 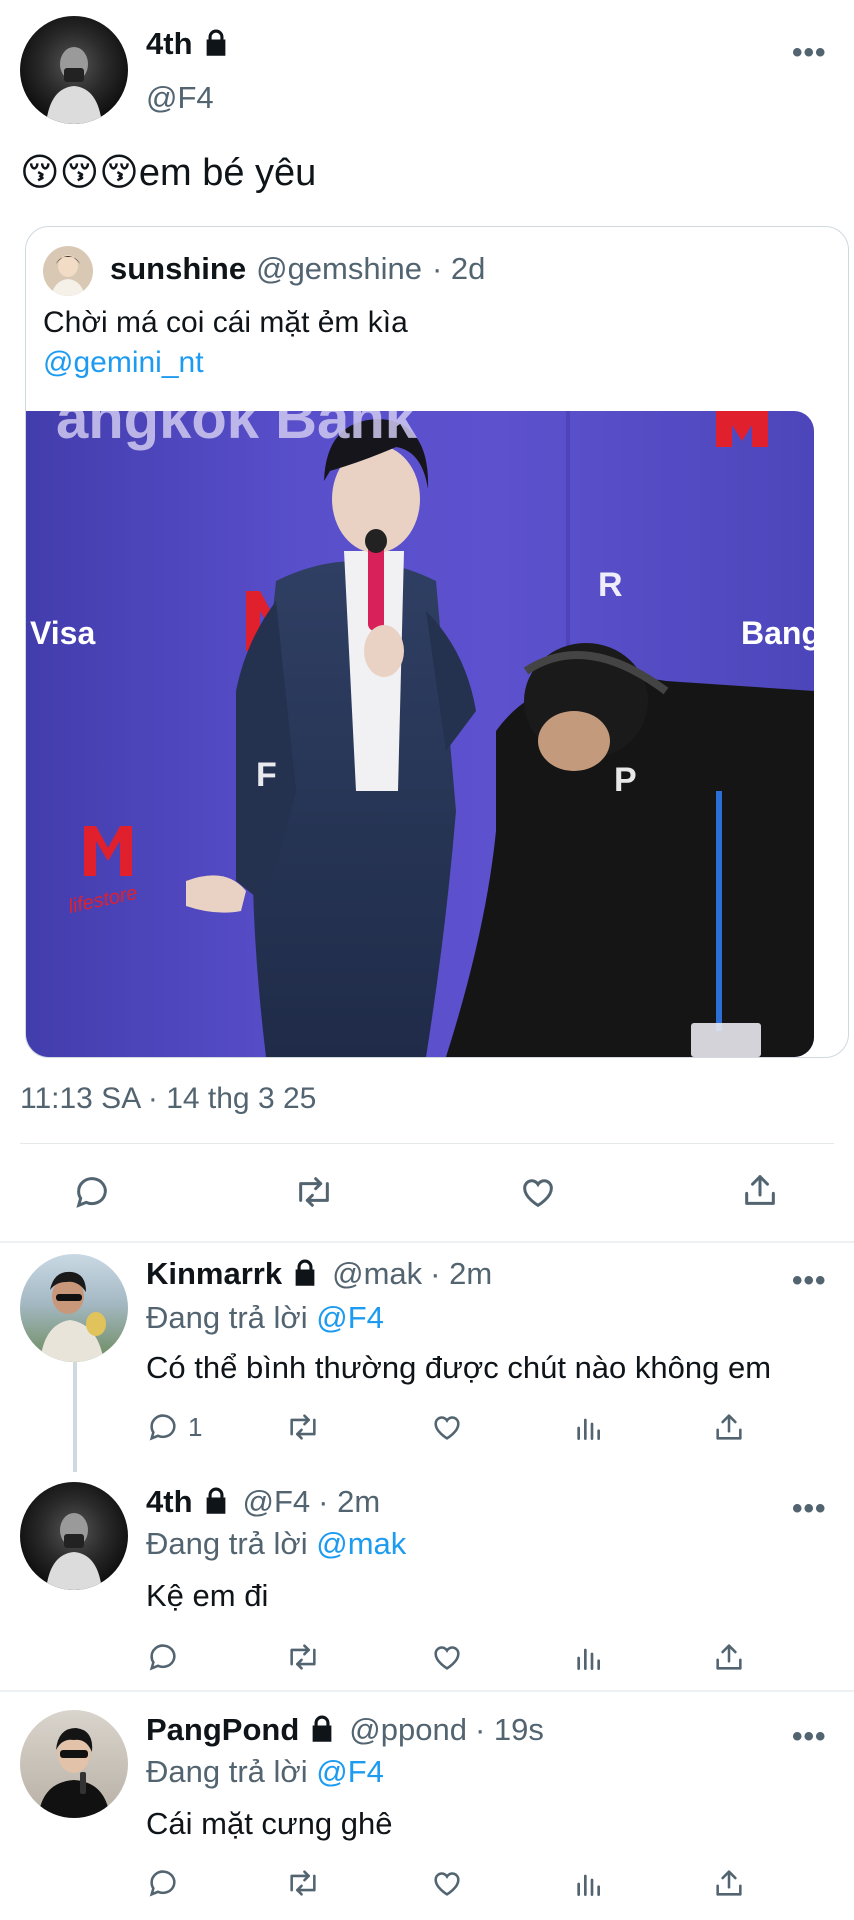 What do you see at coordinates (63, 633) in the screenshot?
I see `photo-visa-text: Visa` at bounding box center [63, 633].